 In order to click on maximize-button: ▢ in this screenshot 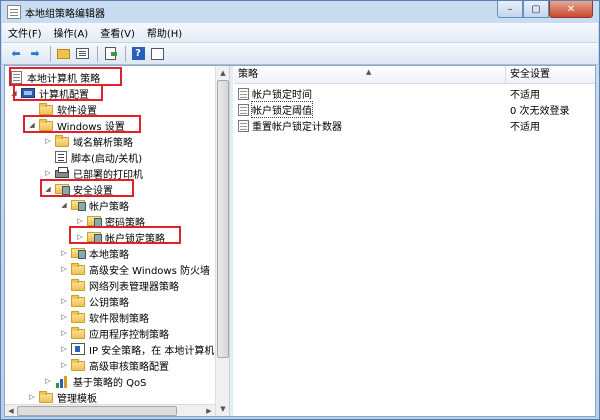, I will do `click(536, 9)`.